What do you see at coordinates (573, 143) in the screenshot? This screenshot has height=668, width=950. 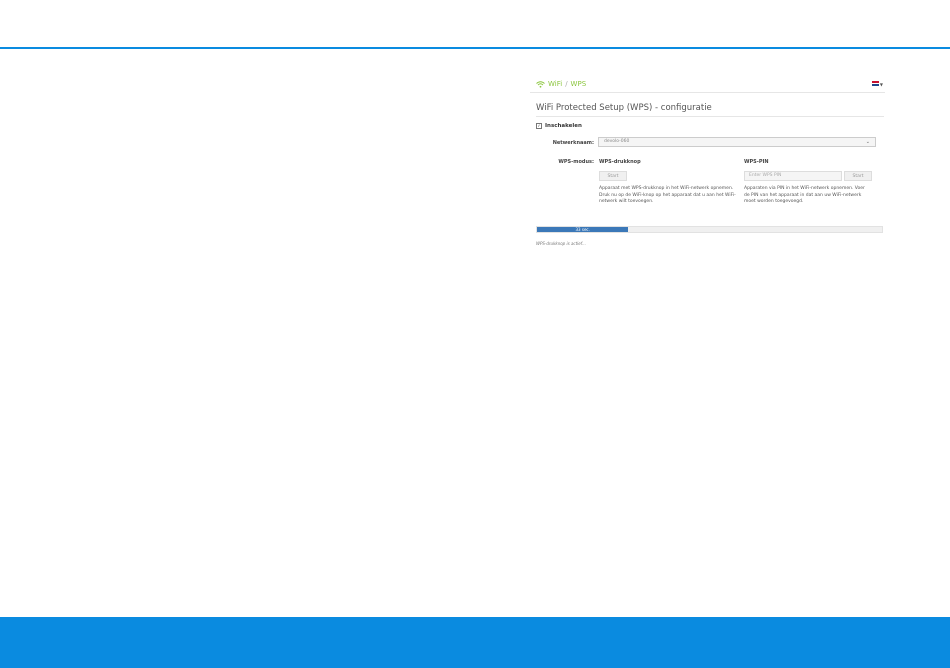 I see `network-name-label: Netwerknaam:` at bounding box center [573, 143].